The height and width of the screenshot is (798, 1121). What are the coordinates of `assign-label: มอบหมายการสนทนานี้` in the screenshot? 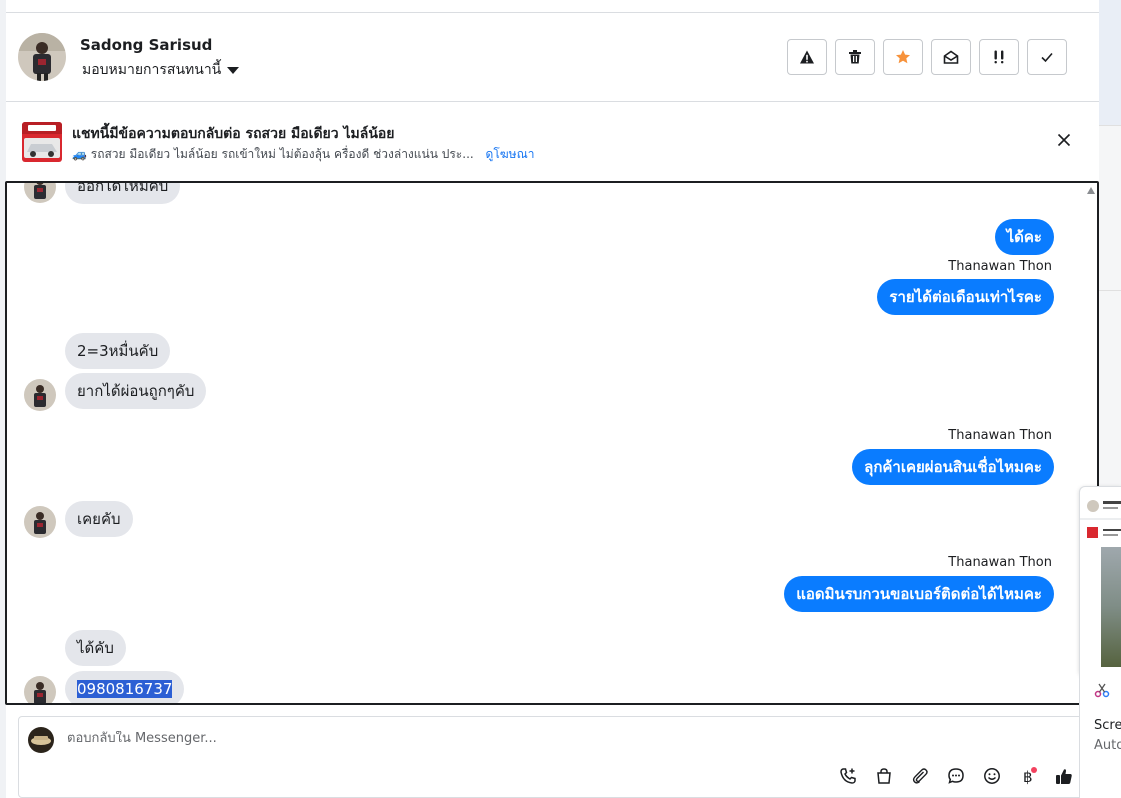 It's located at (152, 70).